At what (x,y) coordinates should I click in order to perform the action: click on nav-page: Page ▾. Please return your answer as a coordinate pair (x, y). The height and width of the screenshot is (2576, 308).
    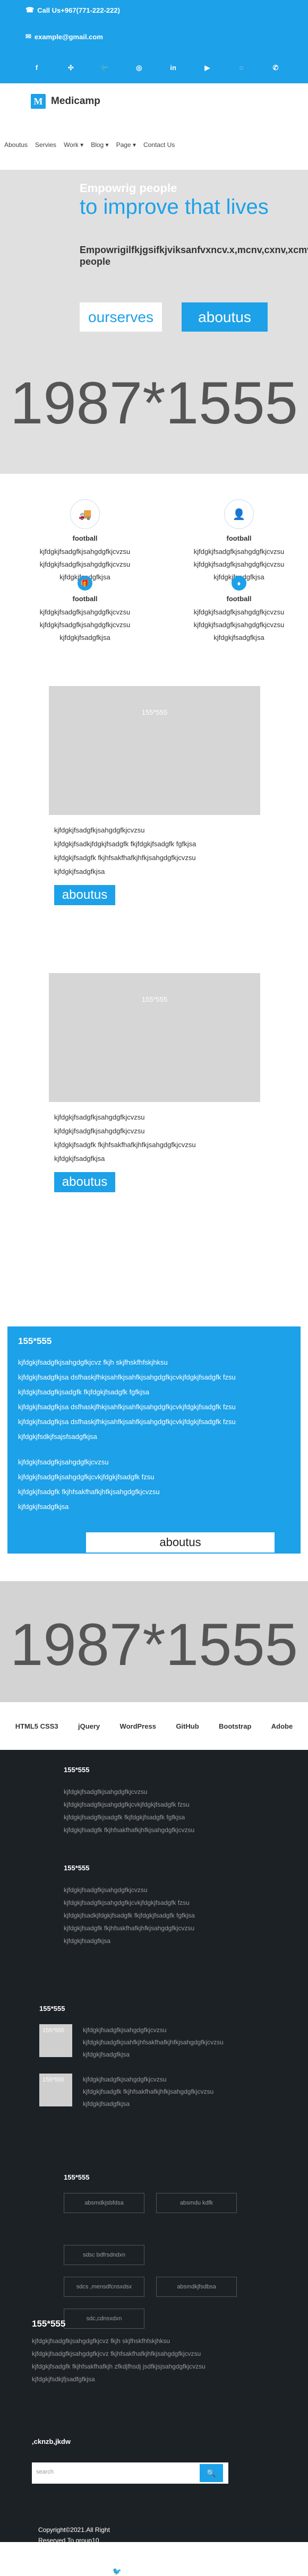
    Looking at the image, I should click on (126, 145).